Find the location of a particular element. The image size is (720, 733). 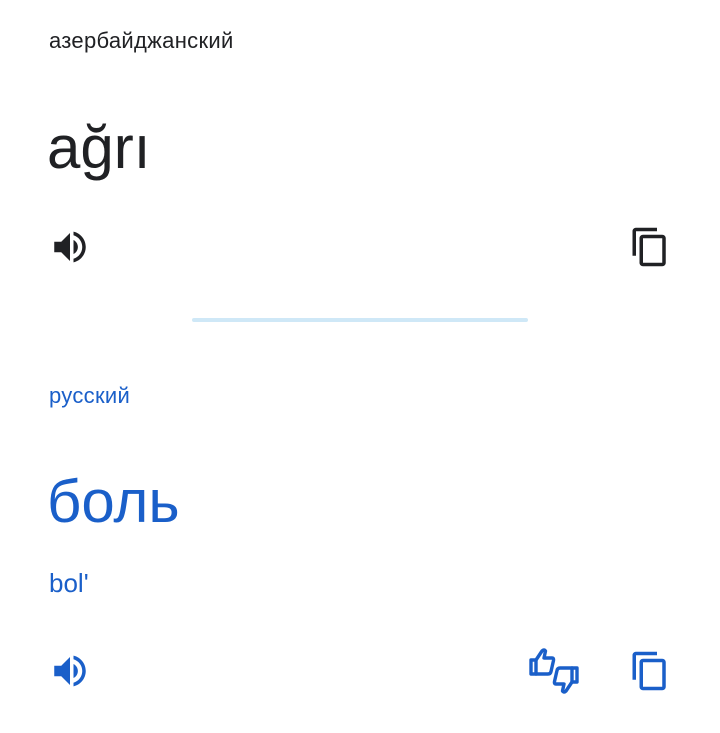

source-text: ağrı is located at coordinates (99, 147).